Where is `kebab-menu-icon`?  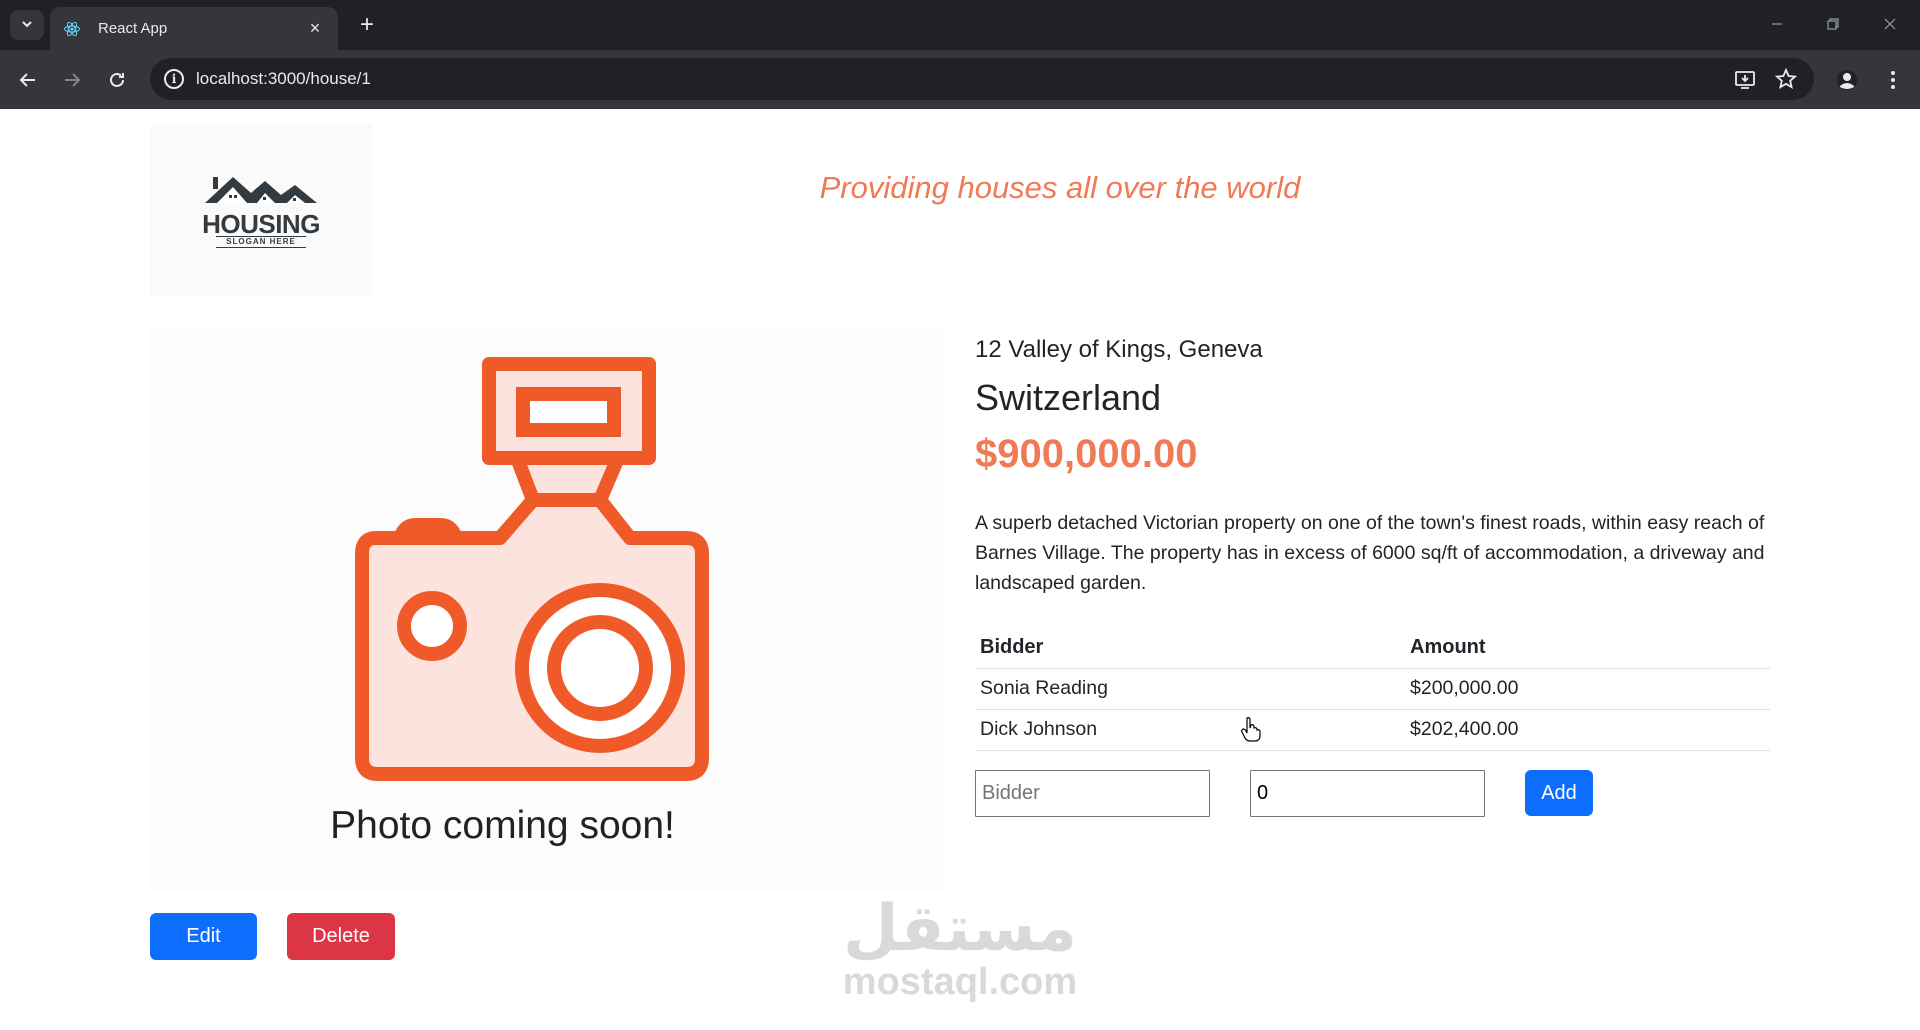 kebab-menu-icon is located at coordinates (1893, 80).